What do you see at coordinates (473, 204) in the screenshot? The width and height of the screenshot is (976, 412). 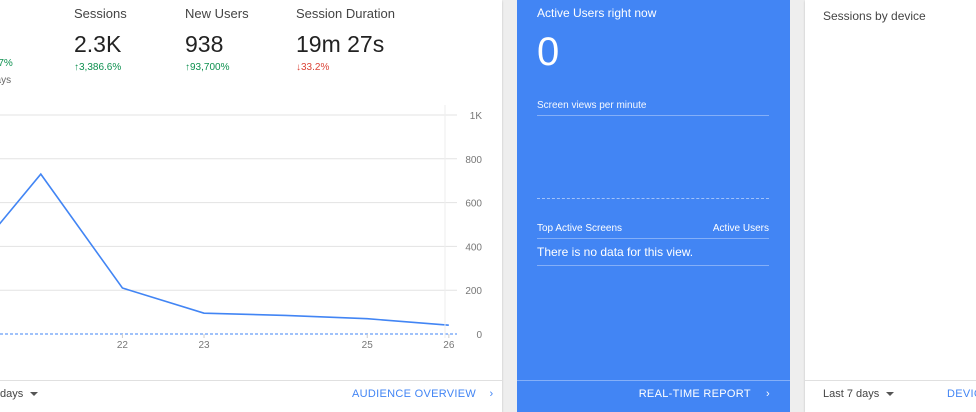 I see `y-tick-label: 600` at bounding box center [473, 204].